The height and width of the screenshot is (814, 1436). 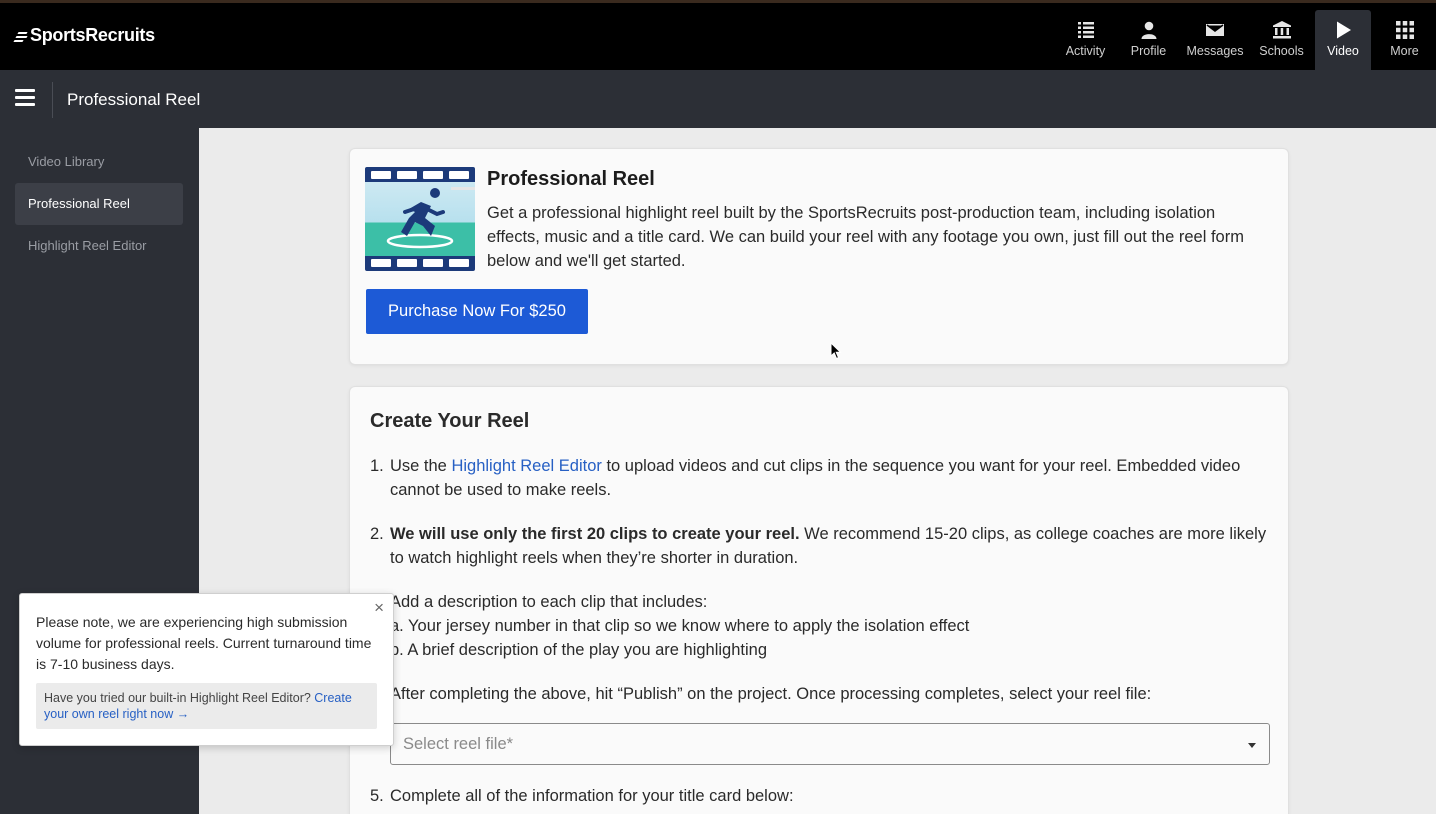 What do you see at coordinates (450, 421) in the screenshot?
I see `create-reel-title: Create Your Reel` at bounding box center [450, 421].